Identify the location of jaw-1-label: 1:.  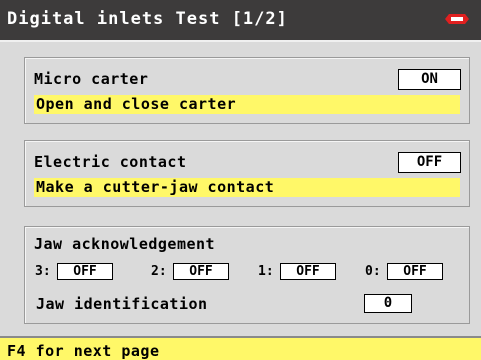
(266, 271).